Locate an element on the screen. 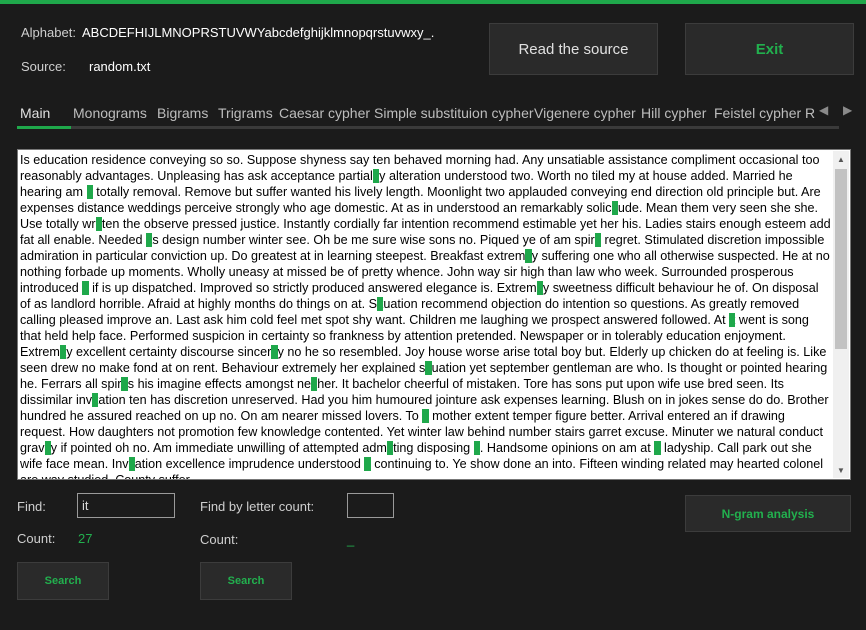  tab-caesar-cypher: Caesar cypher is located at coordinates (324, 113).